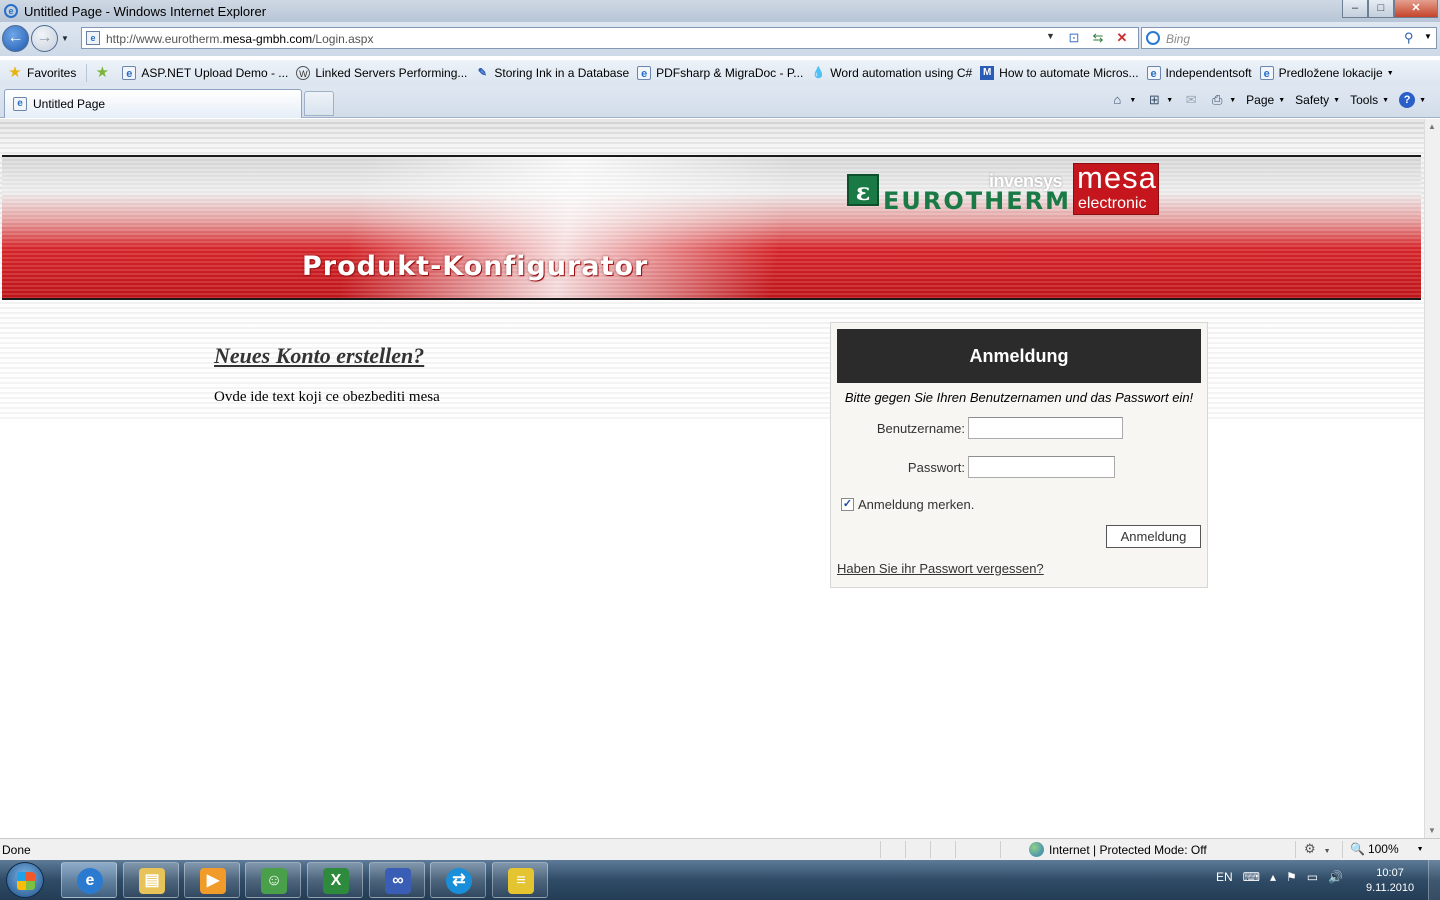  Describe the element at coordinates (1409, 38) in the screenshot. I see `search-icon: ⚲` at that location.